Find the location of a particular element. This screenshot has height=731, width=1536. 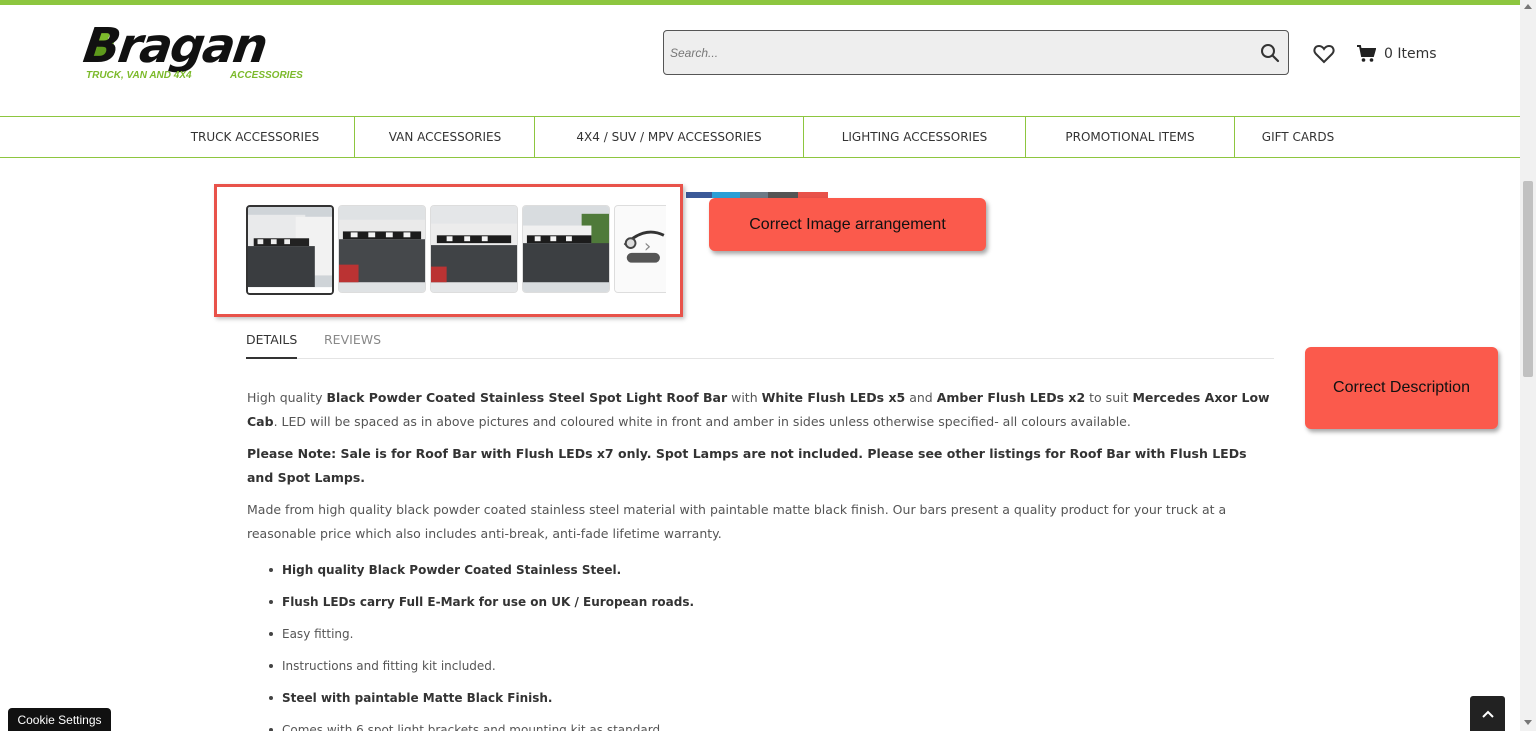

description-text: and is located at coordinates (921, 397).